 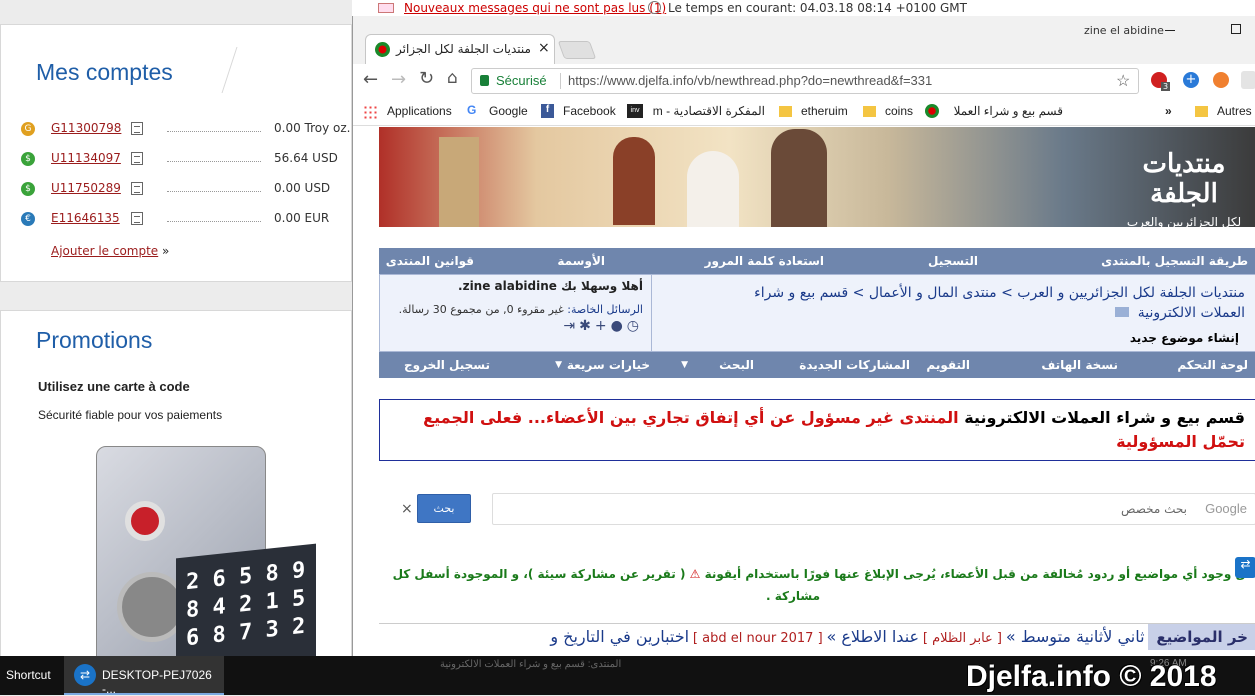 I want to click on apps-icon, so click(x=370, y=112).